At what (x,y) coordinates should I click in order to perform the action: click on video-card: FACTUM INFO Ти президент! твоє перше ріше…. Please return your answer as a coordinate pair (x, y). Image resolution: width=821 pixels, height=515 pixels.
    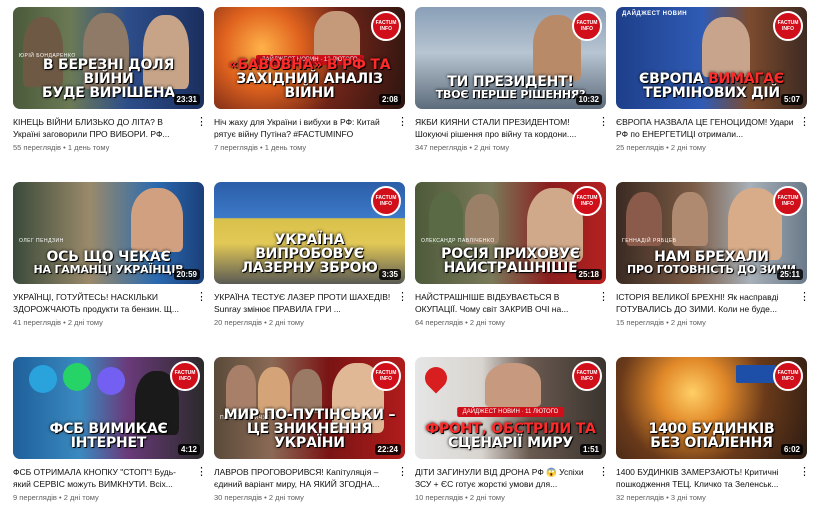
    Looking at the image, I should click on (512, 79).